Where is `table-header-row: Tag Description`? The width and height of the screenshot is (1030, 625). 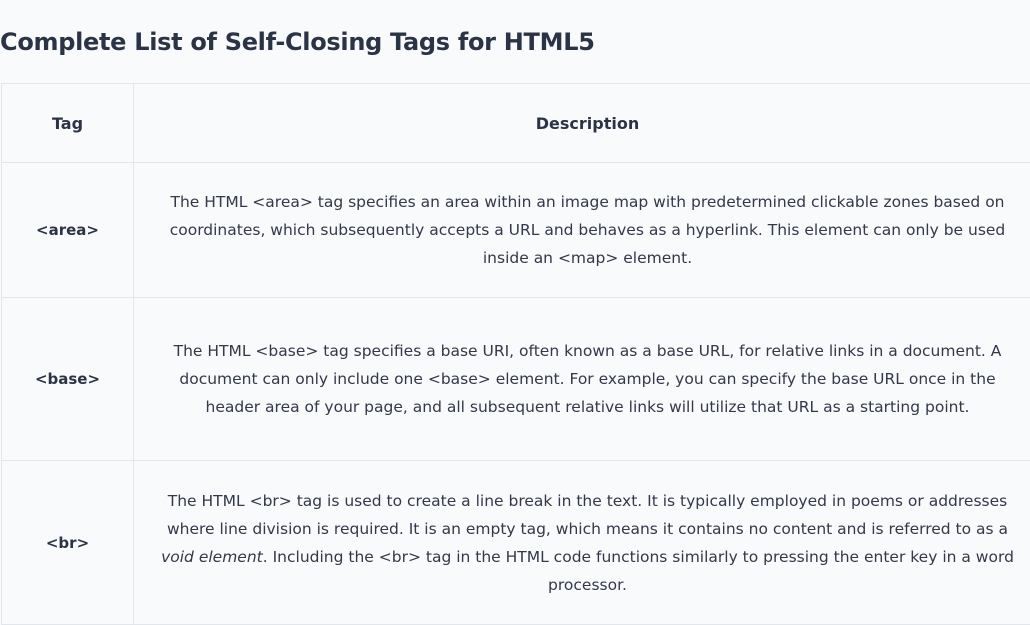
table-header-row: Tag Description is located at coordinates (515, 123).